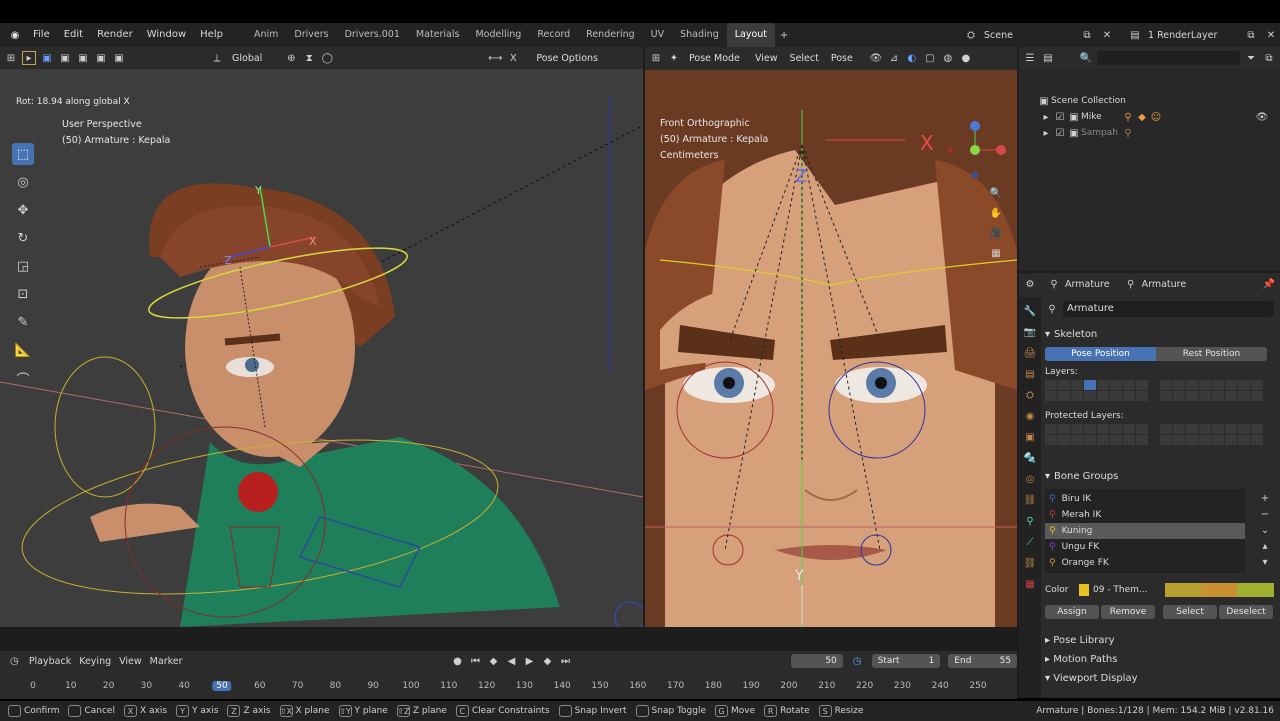 This screenshot has width=1280, height=721. I want to click on end-frame-field: End 55, so click(982, 661).